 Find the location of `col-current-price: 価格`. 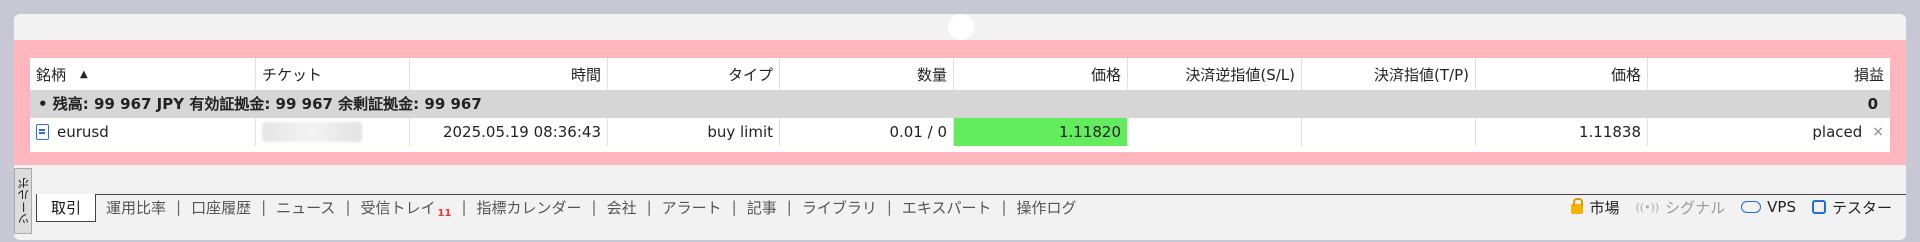

col-current-price: 価格 is located at coordinates (1562, 74).